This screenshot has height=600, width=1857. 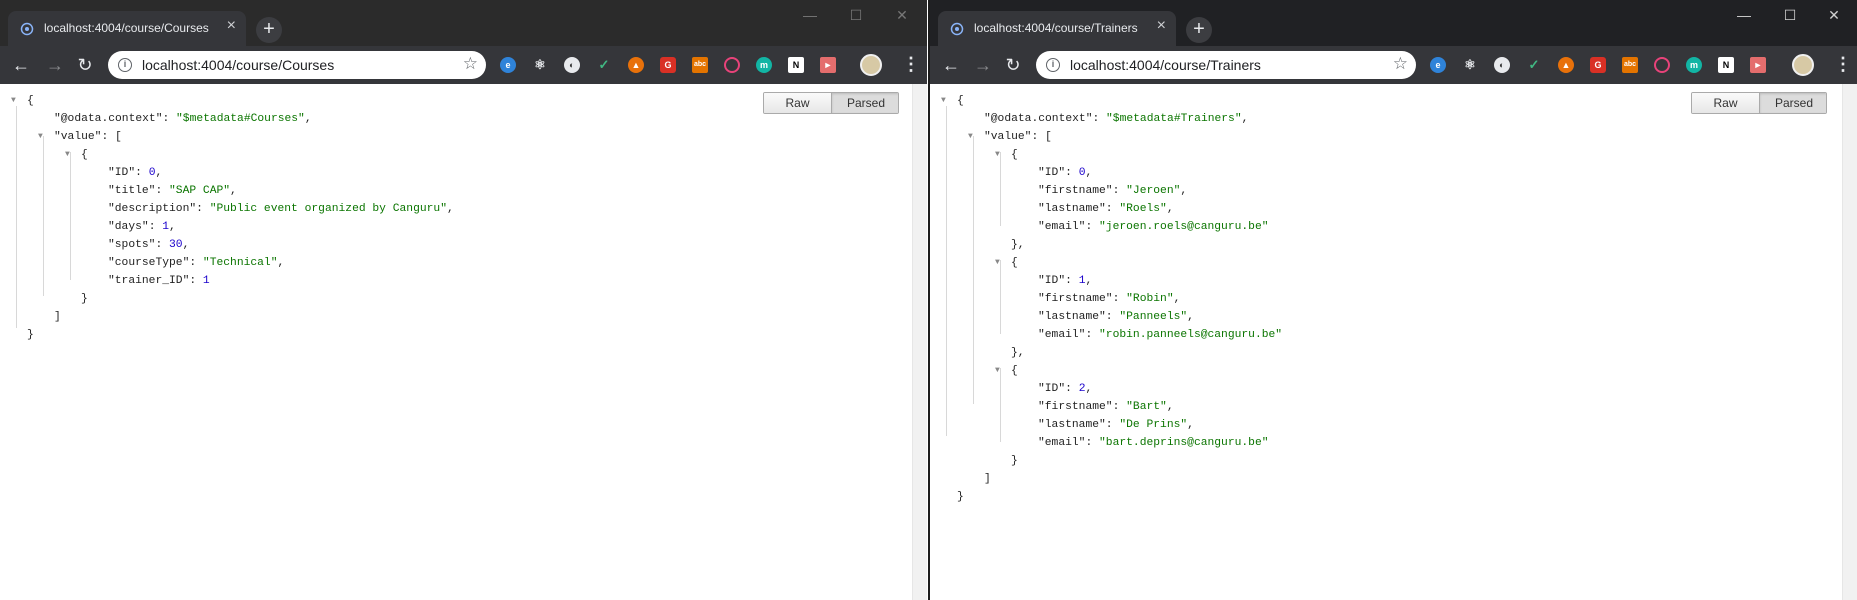 I want to click on address-bar: i localhost:4004/course/Trainers ☆, so click(x=1226, y=65).